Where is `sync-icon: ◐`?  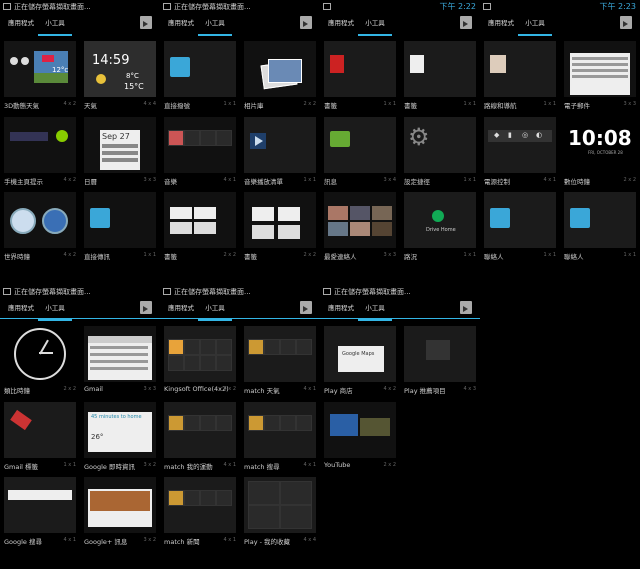 sync-icon: ◐ is located at coordinates (539, 135).